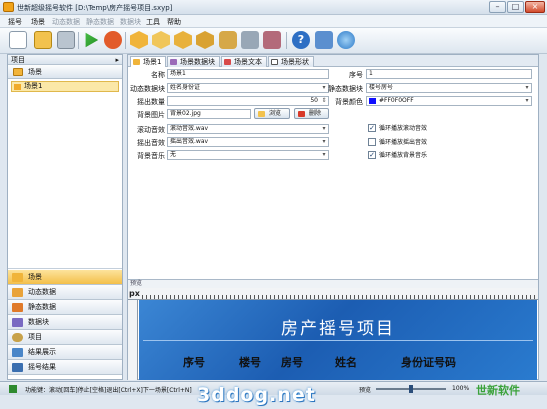  I want to click on out-sound-select: 摇出音效.wav ▾, so click(248, 142).